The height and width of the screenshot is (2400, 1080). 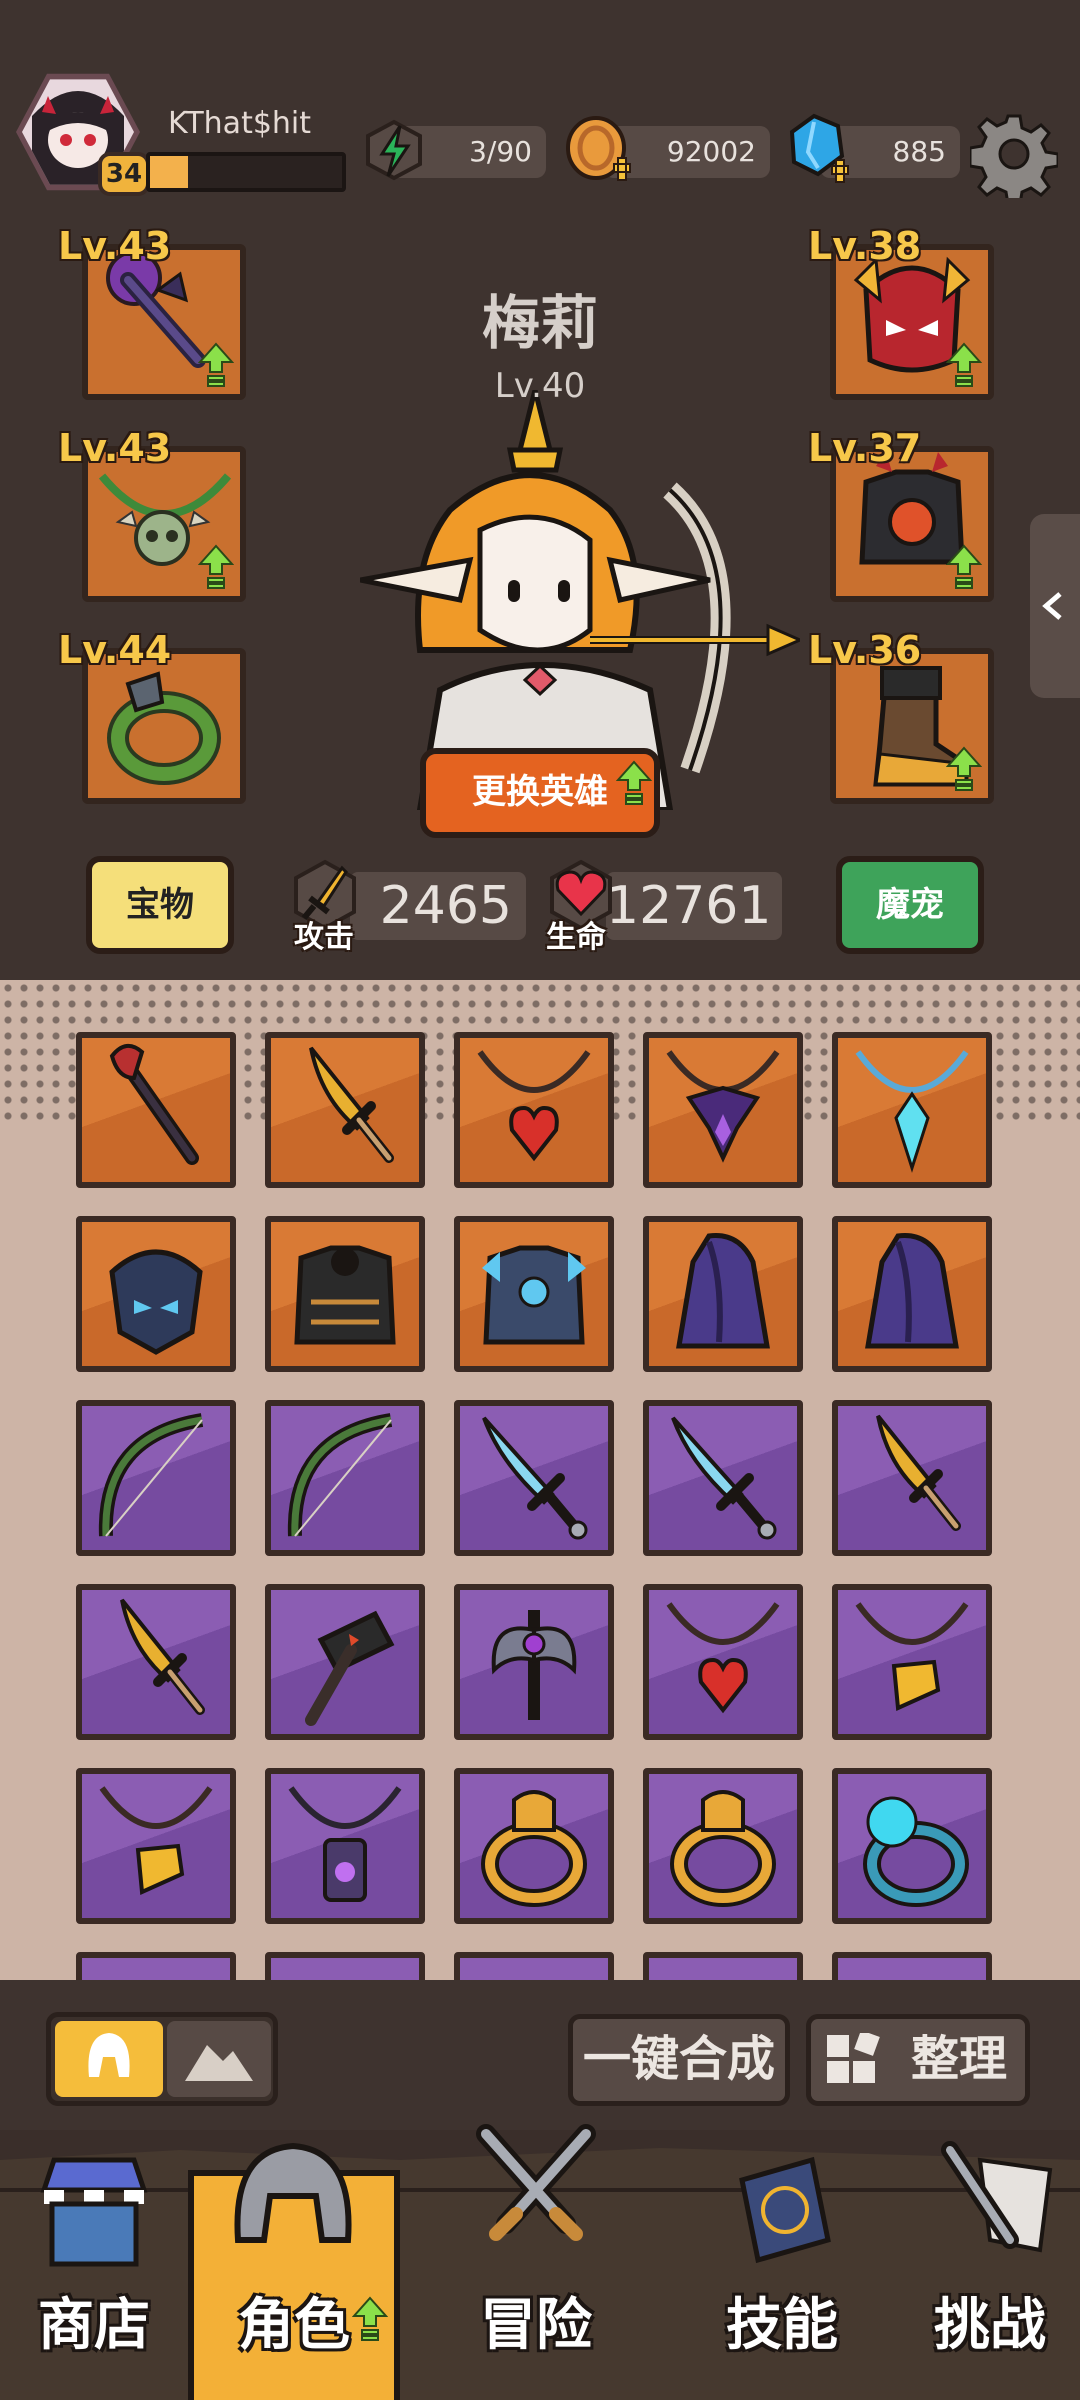 What do you see at coordinates (782, 2325) in the screenshot?
I see `nav-skills-label: 技能` at bounding box center [782, 2325].